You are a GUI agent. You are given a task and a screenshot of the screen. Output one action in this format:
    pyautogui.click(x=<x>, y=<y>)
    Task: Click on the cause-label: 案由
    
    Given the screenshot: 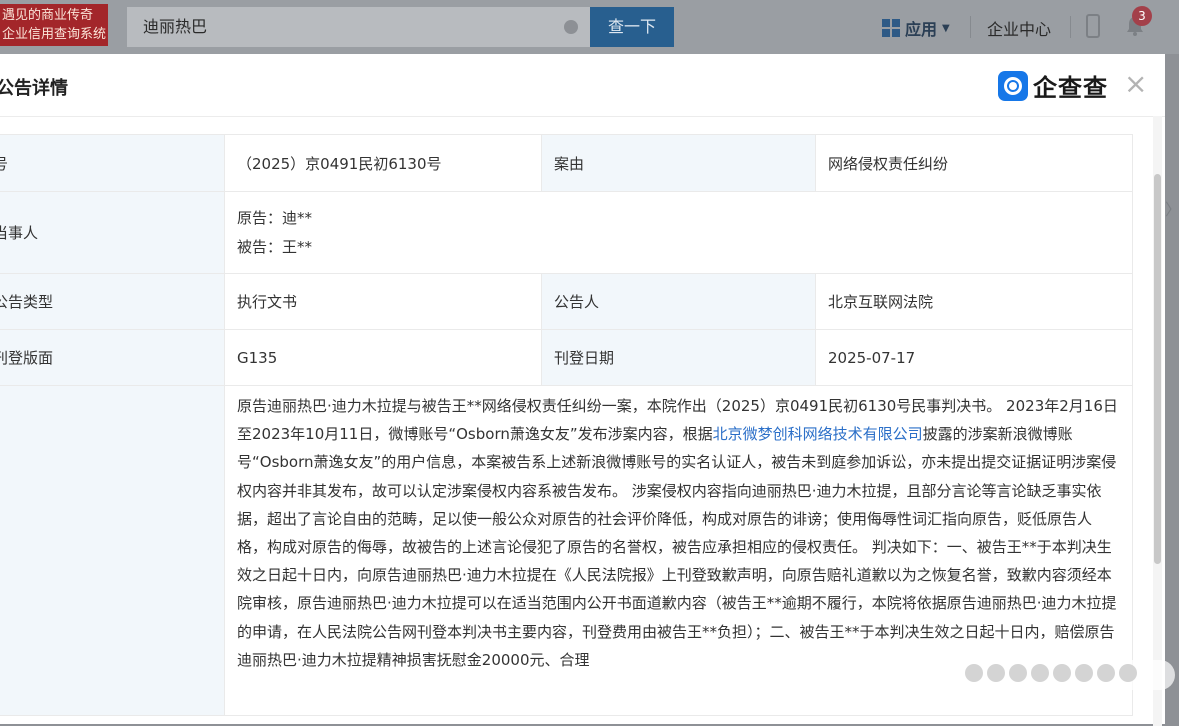 What is the action you would take?
    pyautogui.click(x=678, y=163)
    